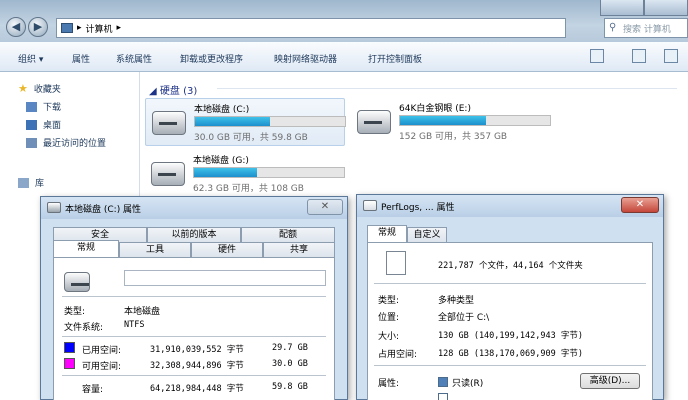 This screenshot has width=688, height=400. I want to click on nav-recent-label: 最近访问的位置, so click(75, 144).